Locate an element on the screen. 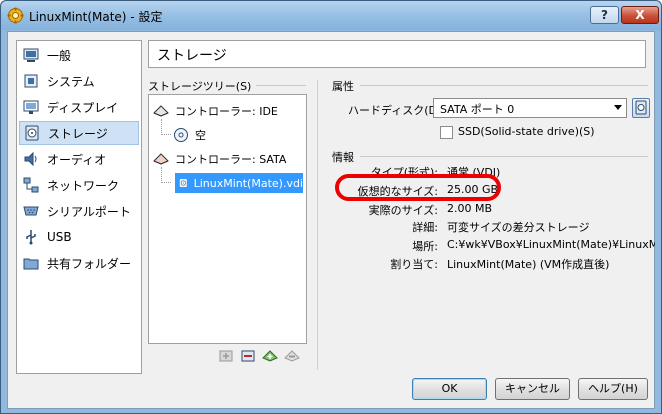  chevron-down-icon is located at coordinates (618, 107).